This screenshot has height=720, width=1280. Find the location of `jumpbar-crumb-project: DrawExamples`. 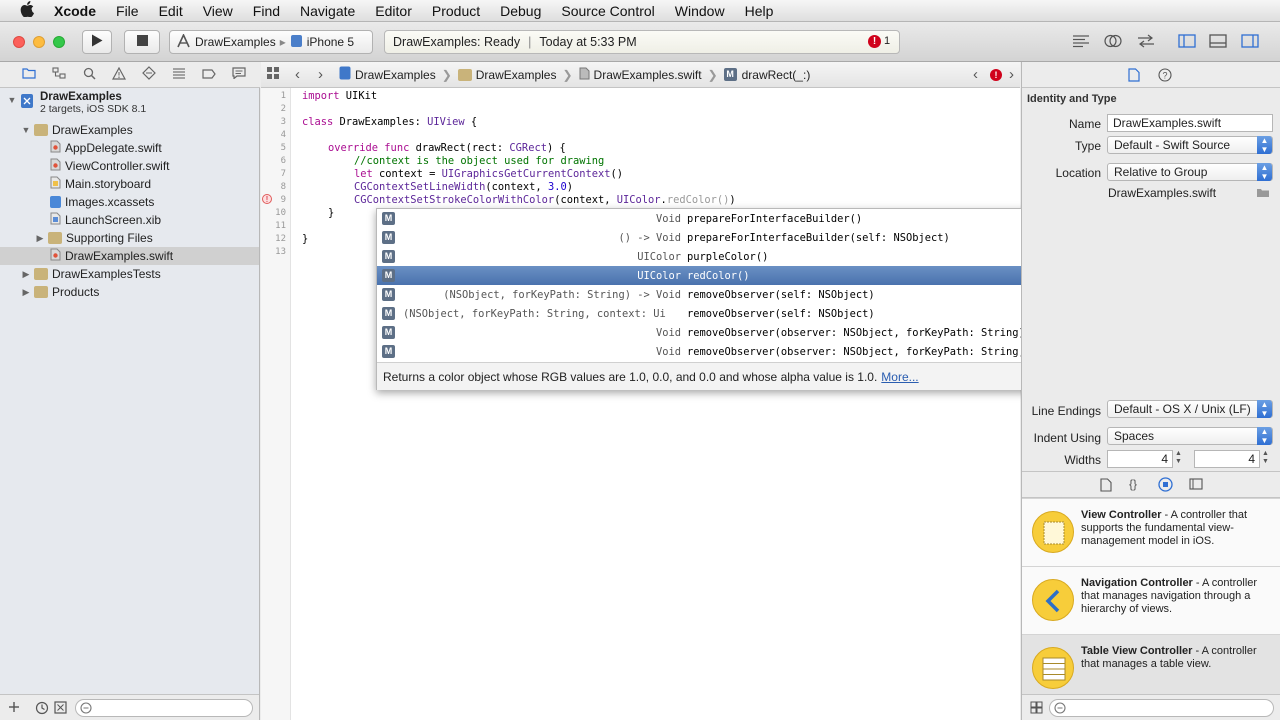

jumpbar-crumb-project: DrawExamples is located at coordinates (395, 75).